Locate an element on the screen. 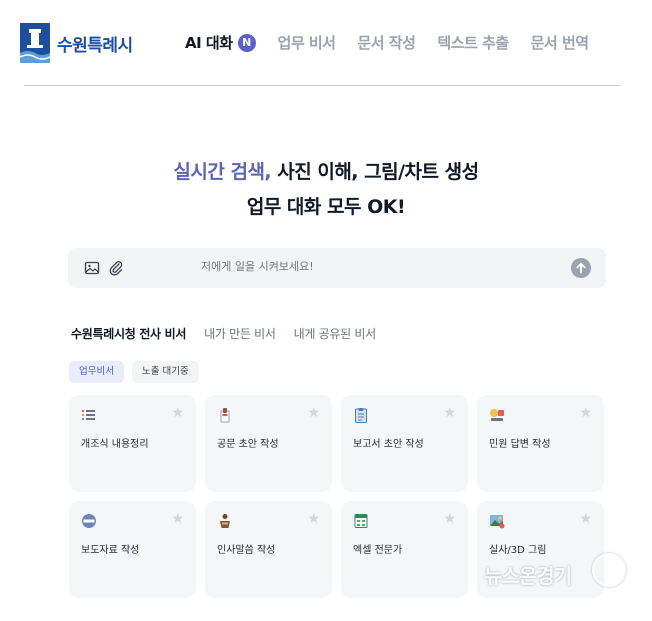  assistant-card: ★ 엑셀 전문가 is located at coordinates (404, 549).